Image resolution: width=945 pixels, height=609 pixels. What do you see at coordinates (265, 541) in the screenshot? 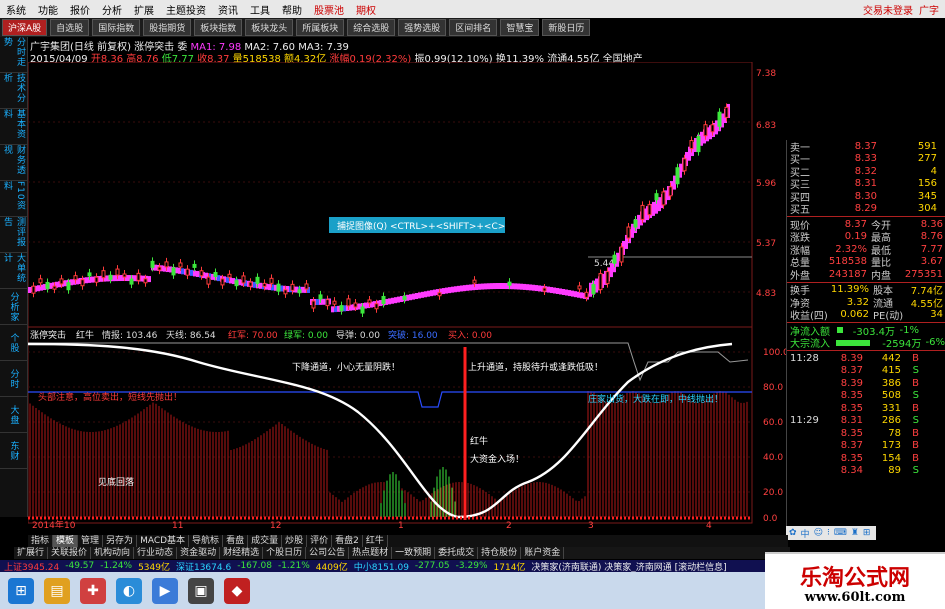
I see `indicator-tab: 成交量` at bounding box center [265, 541].